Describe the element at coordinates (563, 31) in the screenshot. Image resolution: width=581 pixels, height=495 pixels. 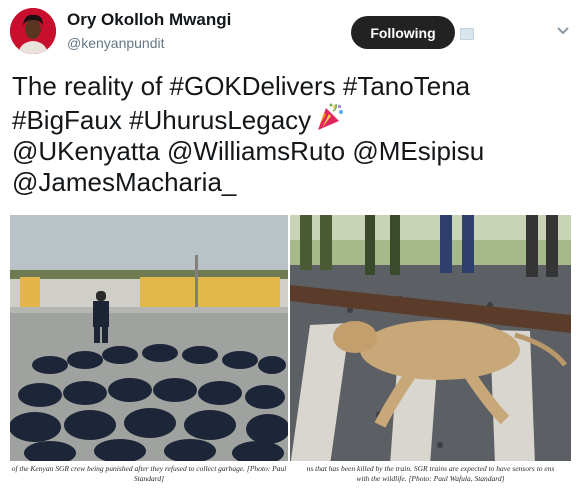
I see `chevron-down-icon` at that location.